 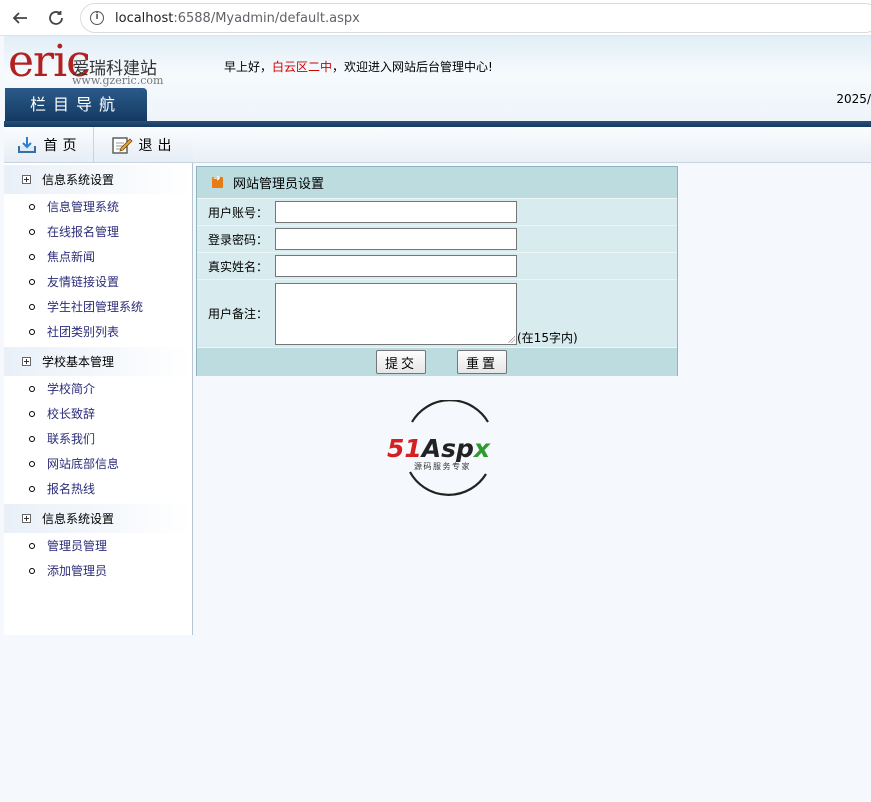 I want to click on sidebar-group-title: 学校基本管理, so click(x=78, y=362).